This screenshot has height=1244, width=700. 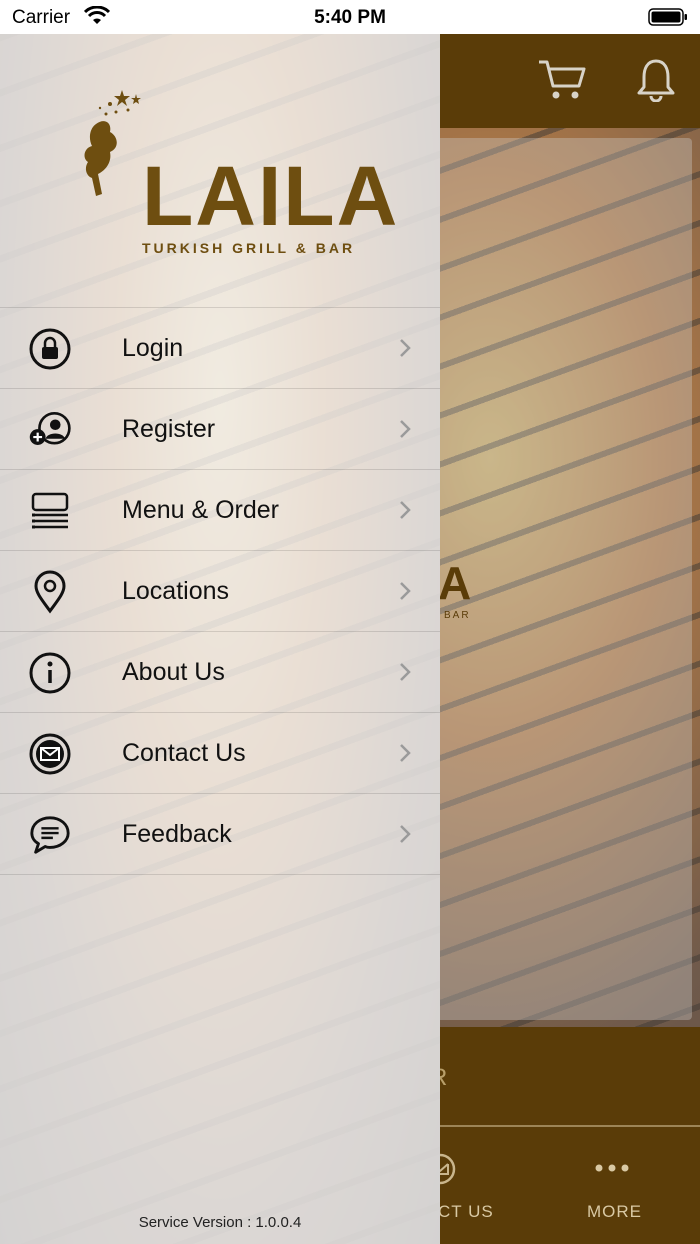 I want to click on info-icon, so click(x=50, y=673).